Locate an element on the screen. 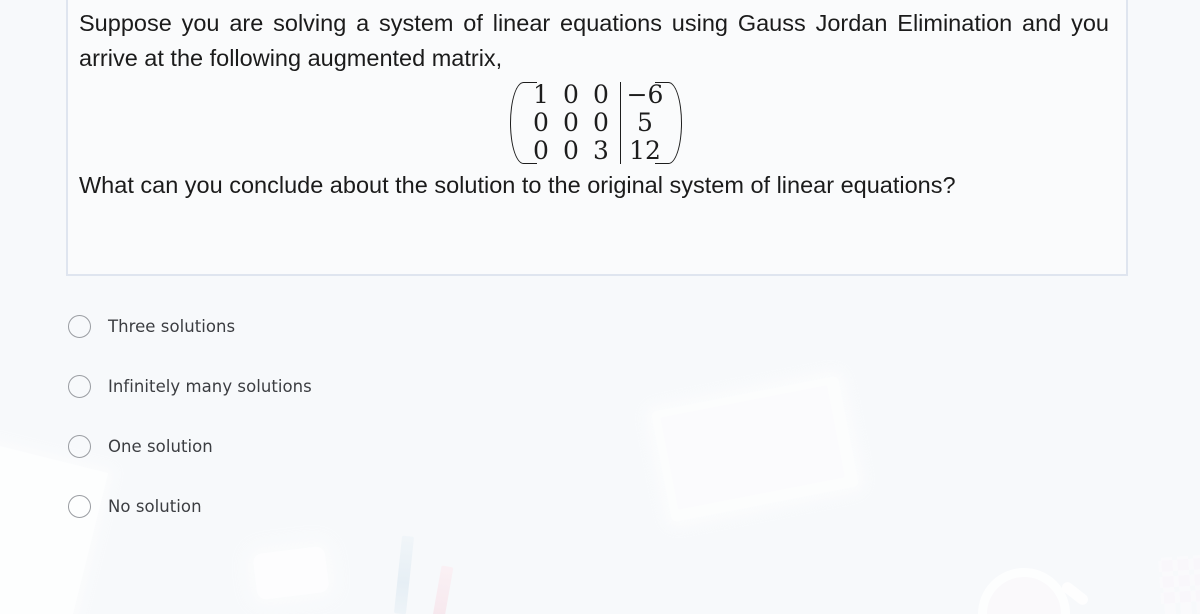 This screenshot has width=1200, height=614. matrix-inner: 1 0 0 −6 0 0 0 5 0 0 3 12 is located at coordinates (596, 123).